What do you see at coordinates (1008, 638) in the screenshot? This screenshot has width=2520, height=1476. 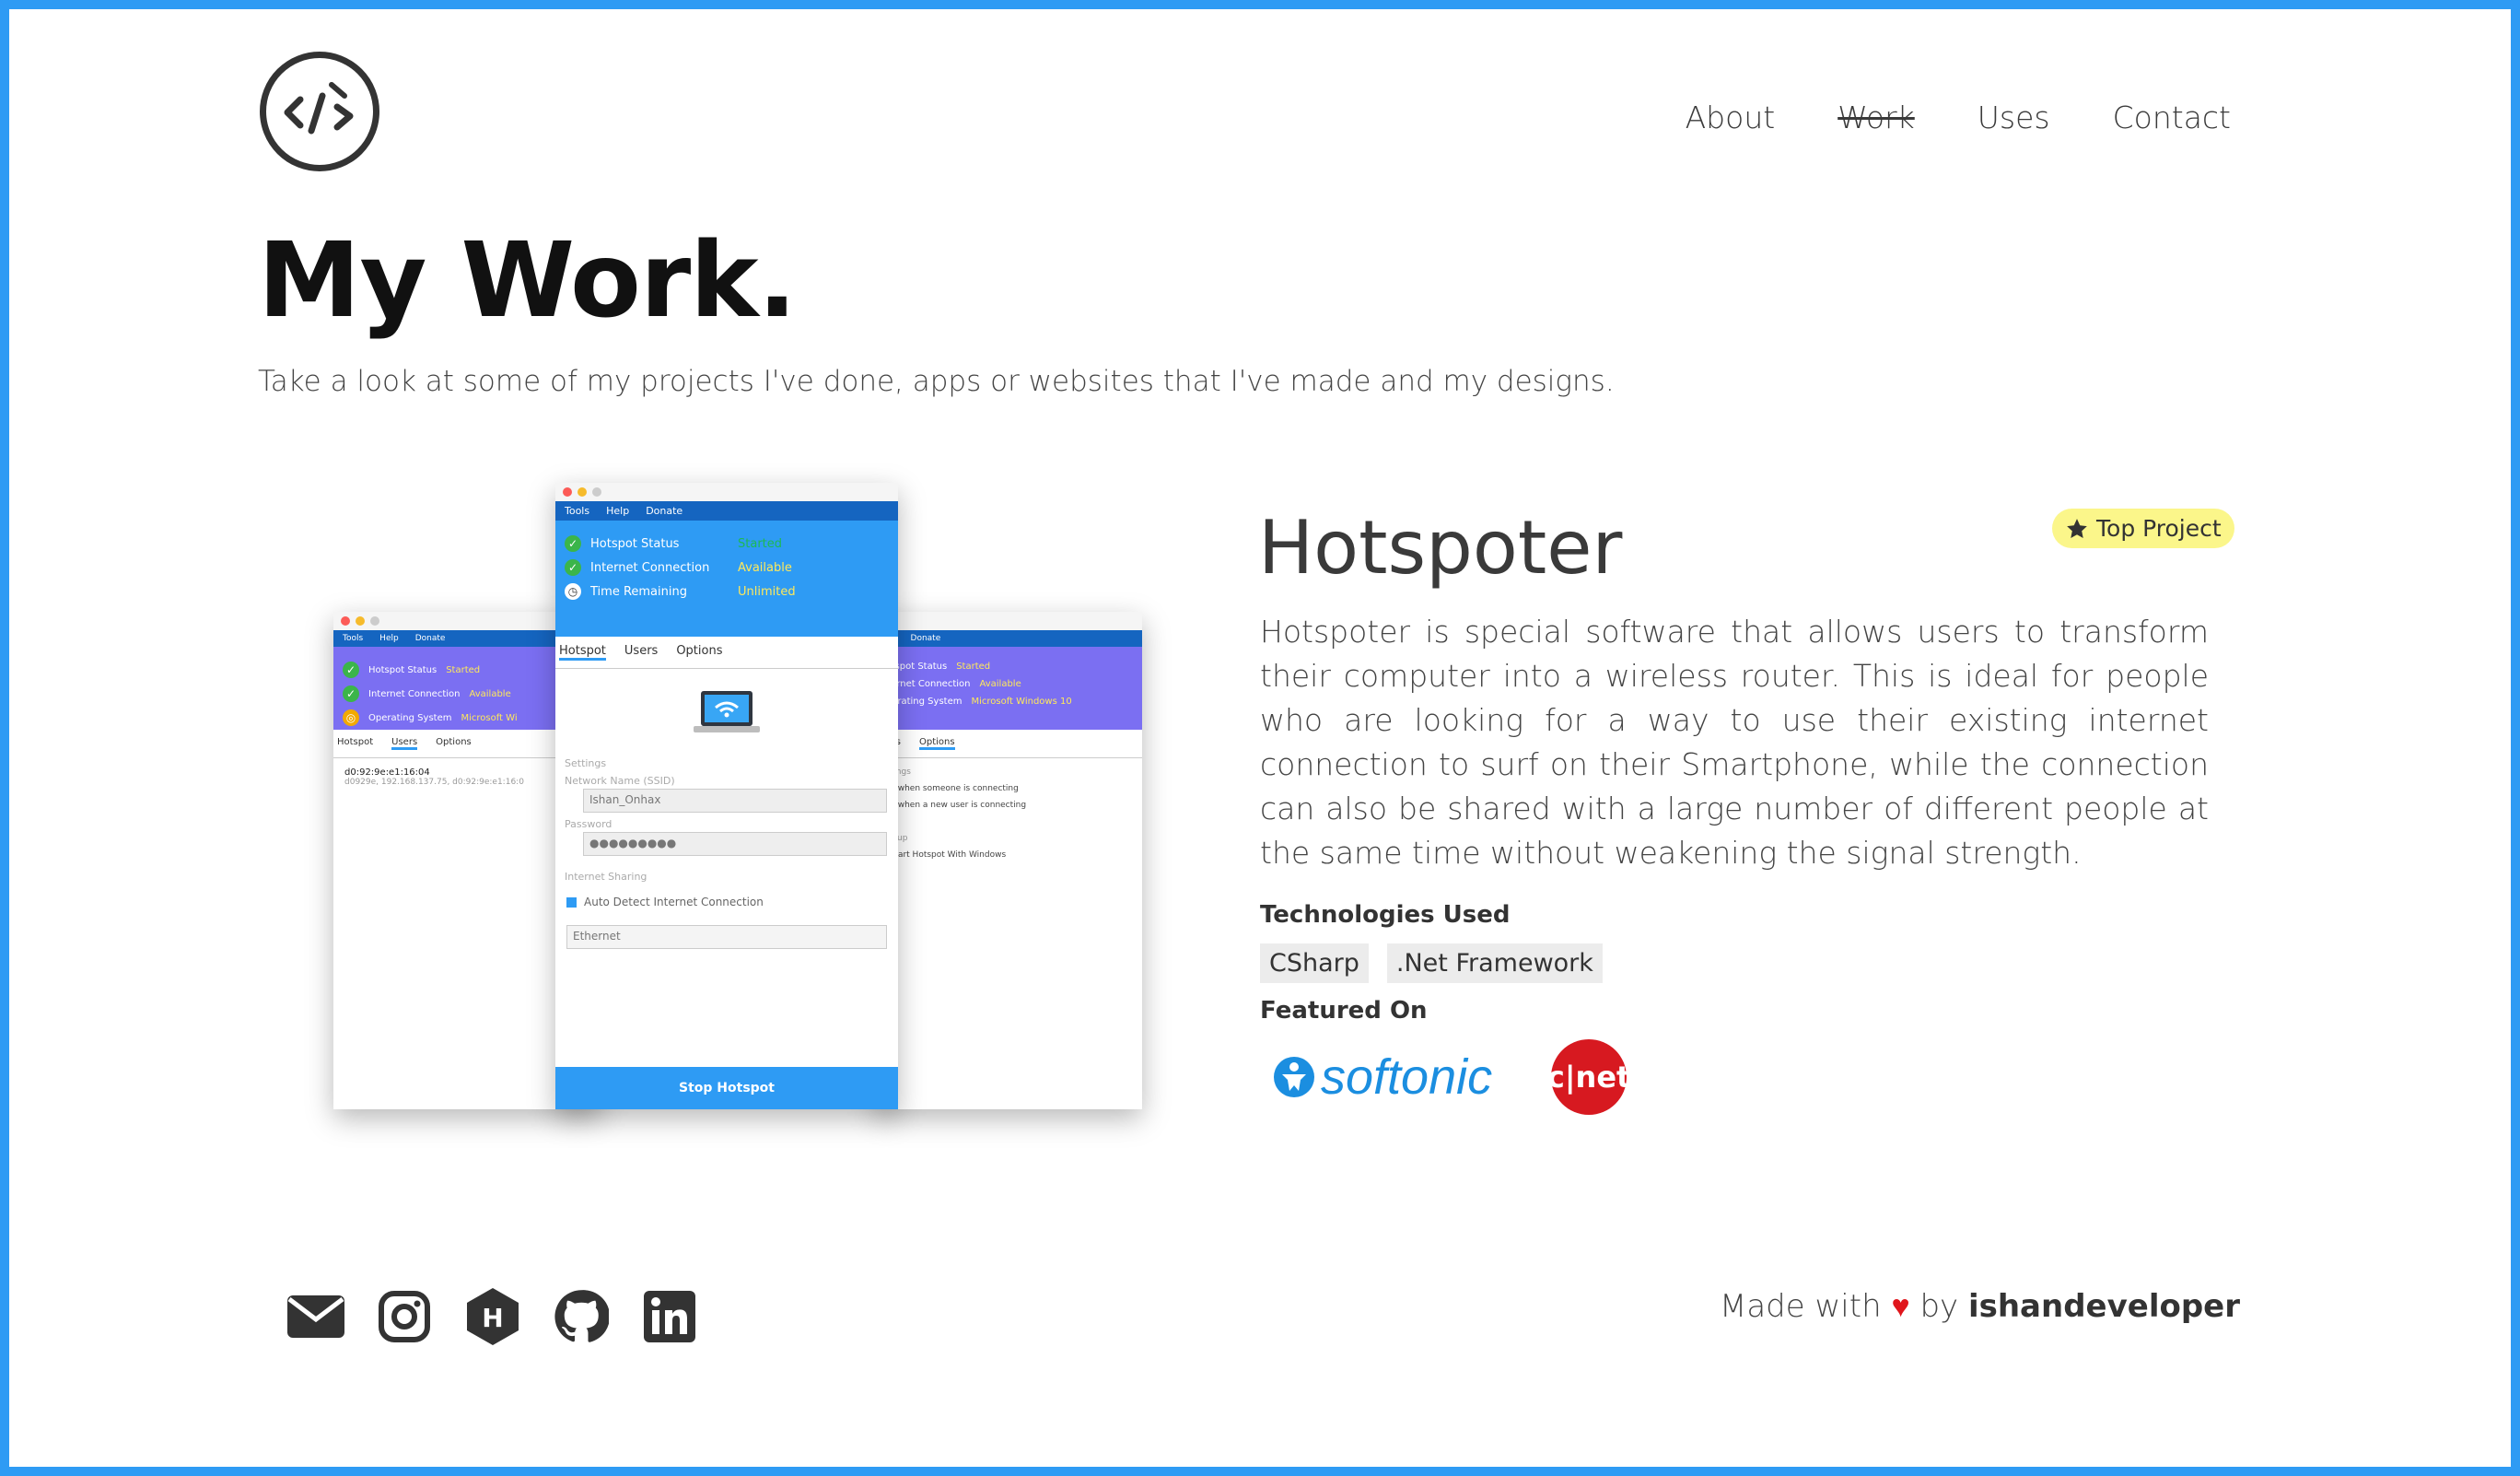 I see `window-menubar: Help Donate` at bounding box center [1008, 638].